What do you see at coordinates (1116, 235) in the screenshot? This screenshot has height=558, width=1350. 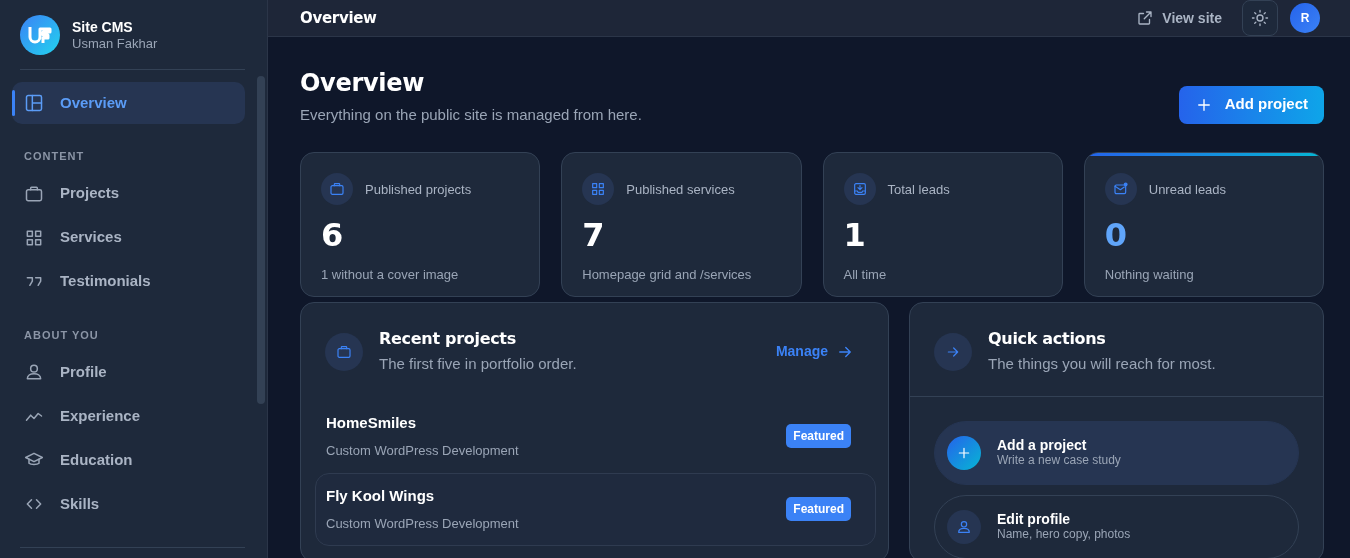 I see `stat-value: 0` at bounding box center [1116, 235].